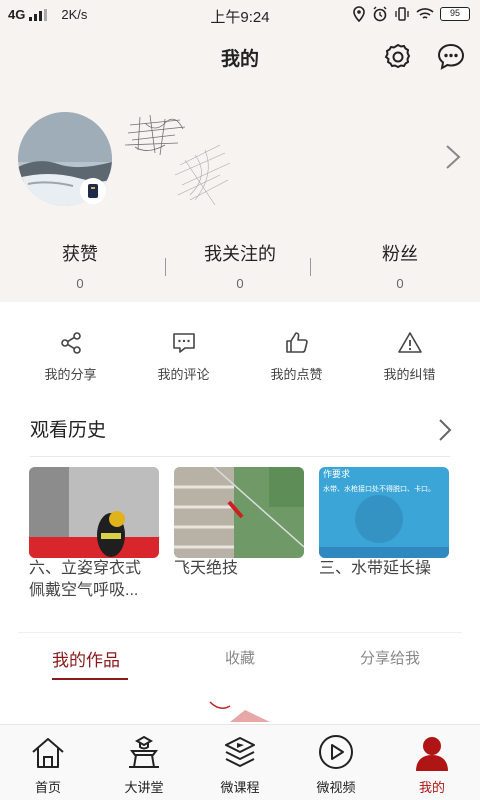  What do you see at coordinates (409, 342) in the screenshot?
I see `warning-icon` at bounding box center [409, 342].